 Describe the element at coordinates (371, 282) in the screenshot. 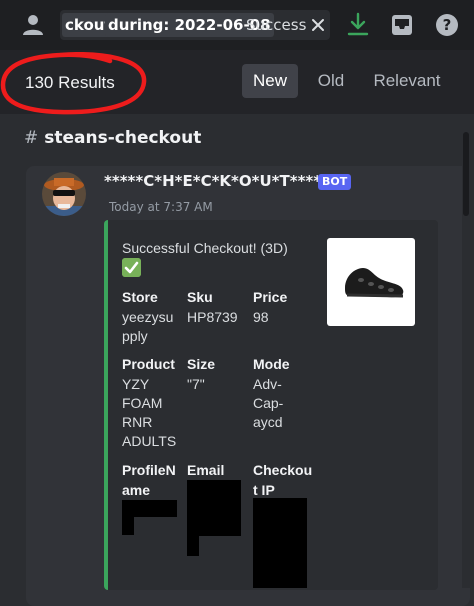

I see `shoe-thumbnail` at that location.